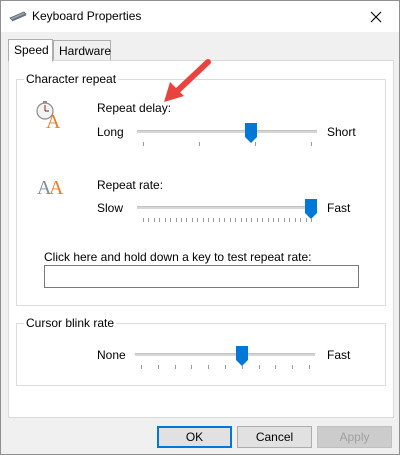  What do you see at coordinates (341, 132) in the screenshot?
I see `repeat-delay-short-label: Short` at bounding box center [341, 132].